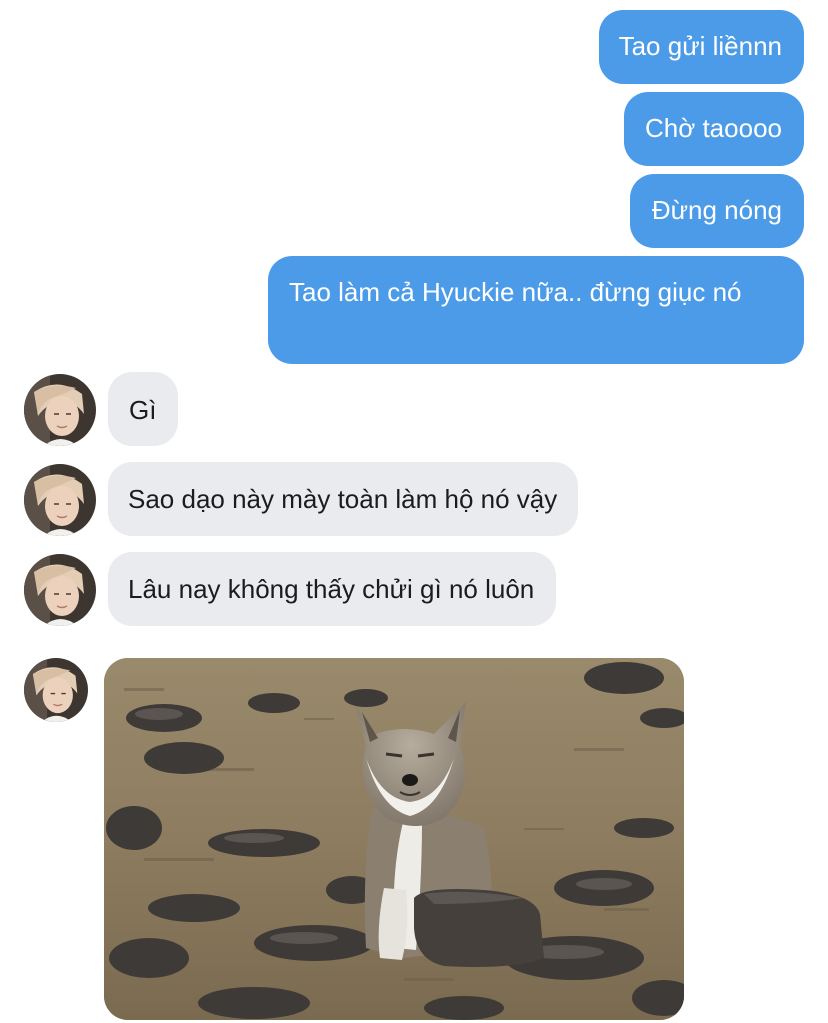 The height and width of the screenshot is (1023, 828). I want to click on message-text: Đừng nóng, so click(716, 210).